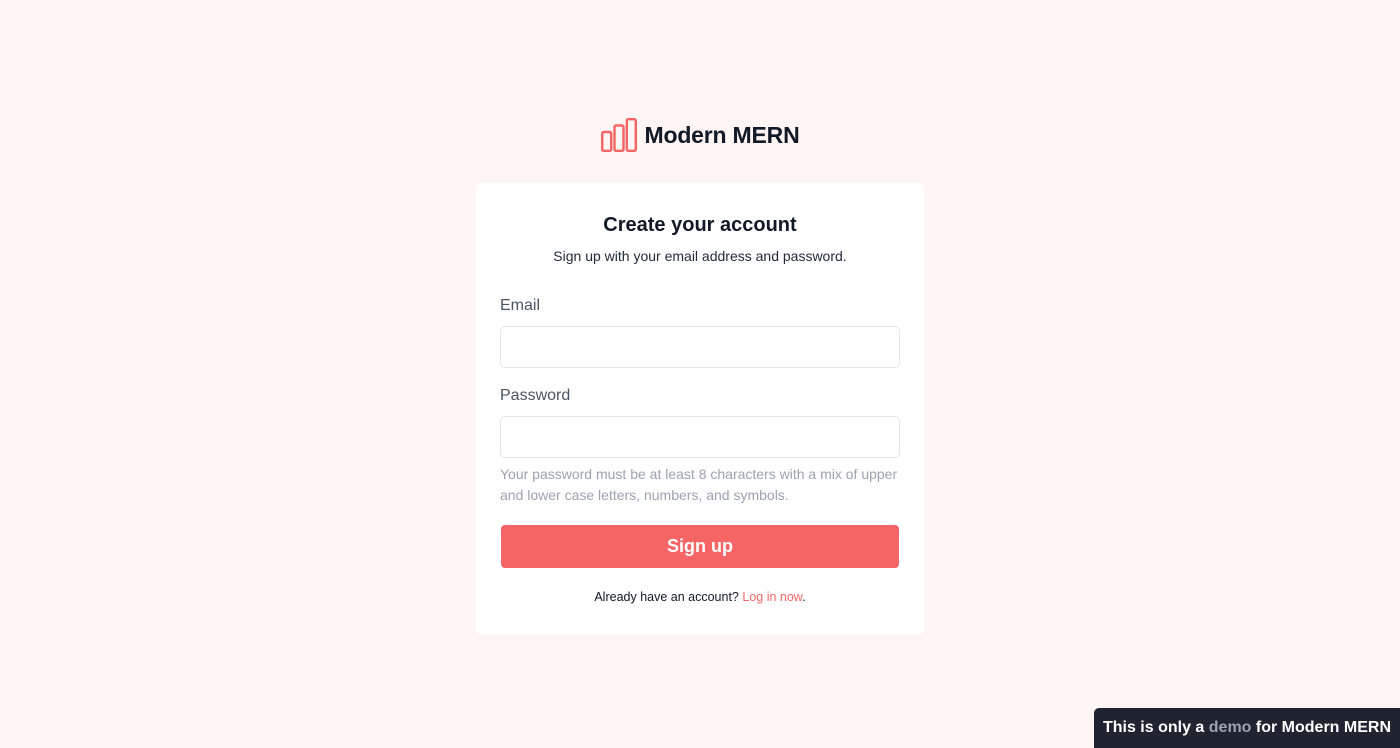 Image resolution: width=1400 pixels, height=748 pixels. I want to click on password-label: Password, so click(535, 395).